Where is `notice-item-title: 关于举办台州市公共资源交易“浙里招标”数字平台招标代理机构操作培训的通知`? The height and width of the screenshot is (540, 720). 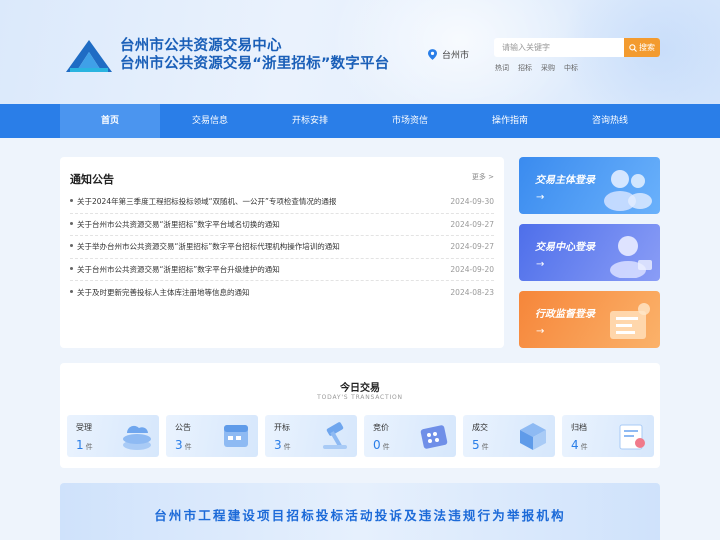
notice-item-title: 关于举办台州市公共资源交易“浙里招标”数字平台招标代理机构操作培训的通知 is located at coordinates (205, 246).